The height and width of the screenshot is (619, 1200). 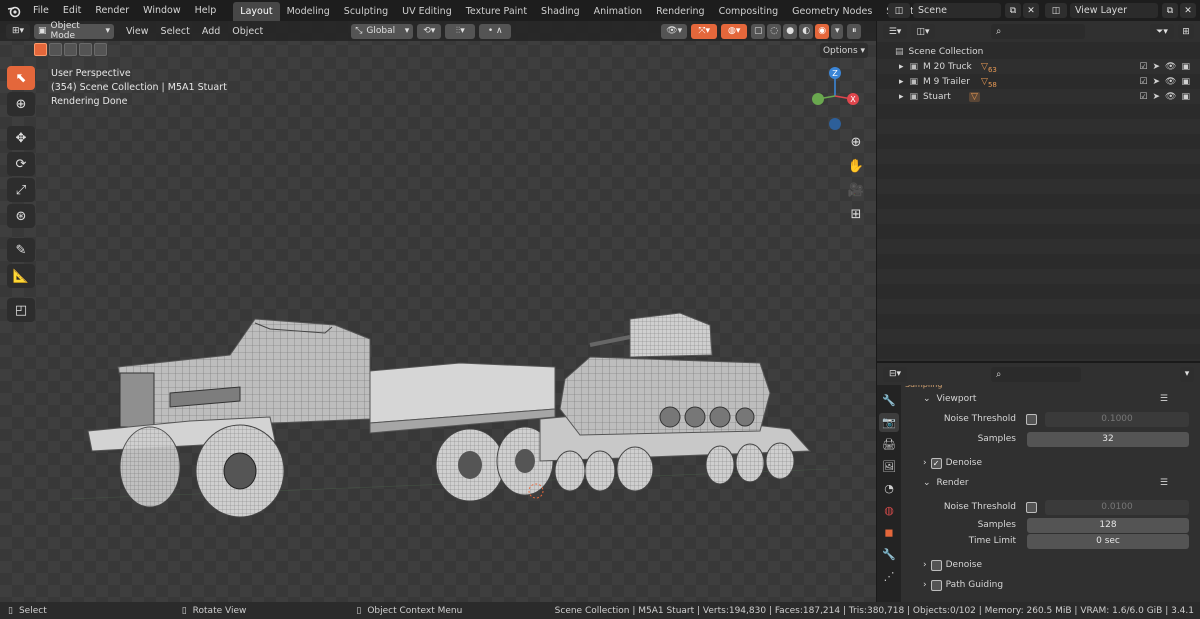 What do you see at coordinates (844, 50) in the screenshot?
I see `options-button: Options ▾` at bounding box center [844, 50].